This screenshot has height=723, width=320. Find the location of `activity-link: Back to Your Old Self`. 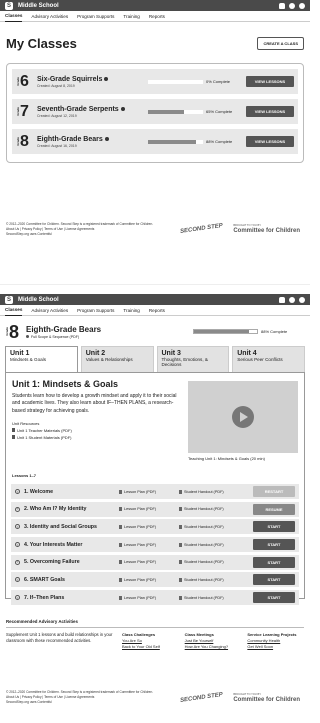

activity-link: Back to Your Old Self is located at coordinates (150, 647).